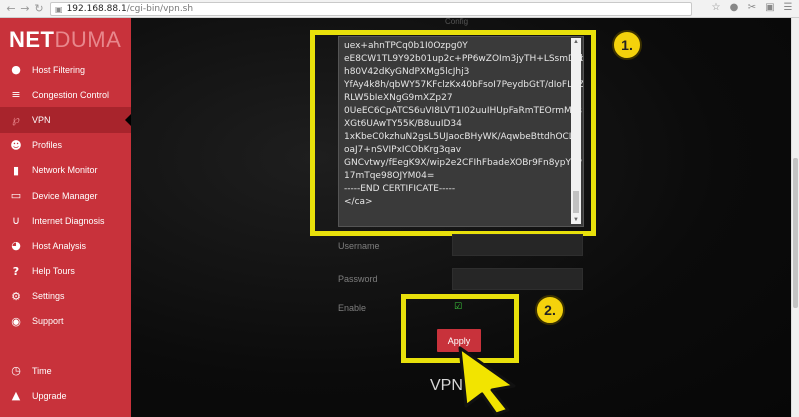  I want to click on sidebar-item-label: Host Filtering, so click(59, 69).